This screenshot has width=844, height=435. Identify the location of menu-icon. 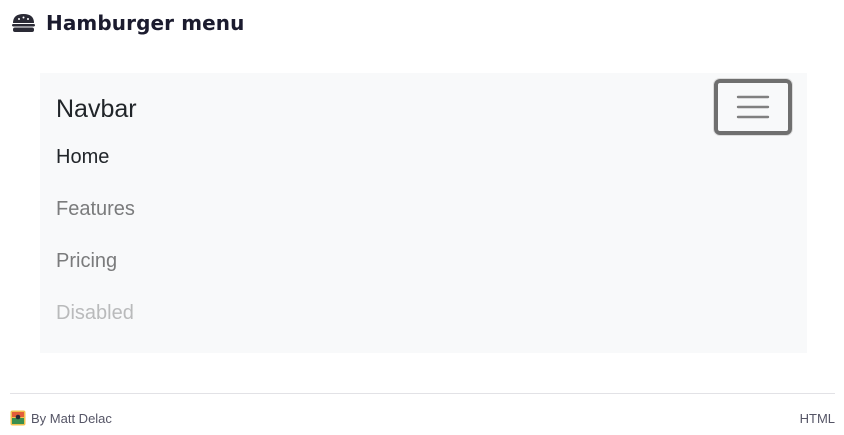
(753, 107).